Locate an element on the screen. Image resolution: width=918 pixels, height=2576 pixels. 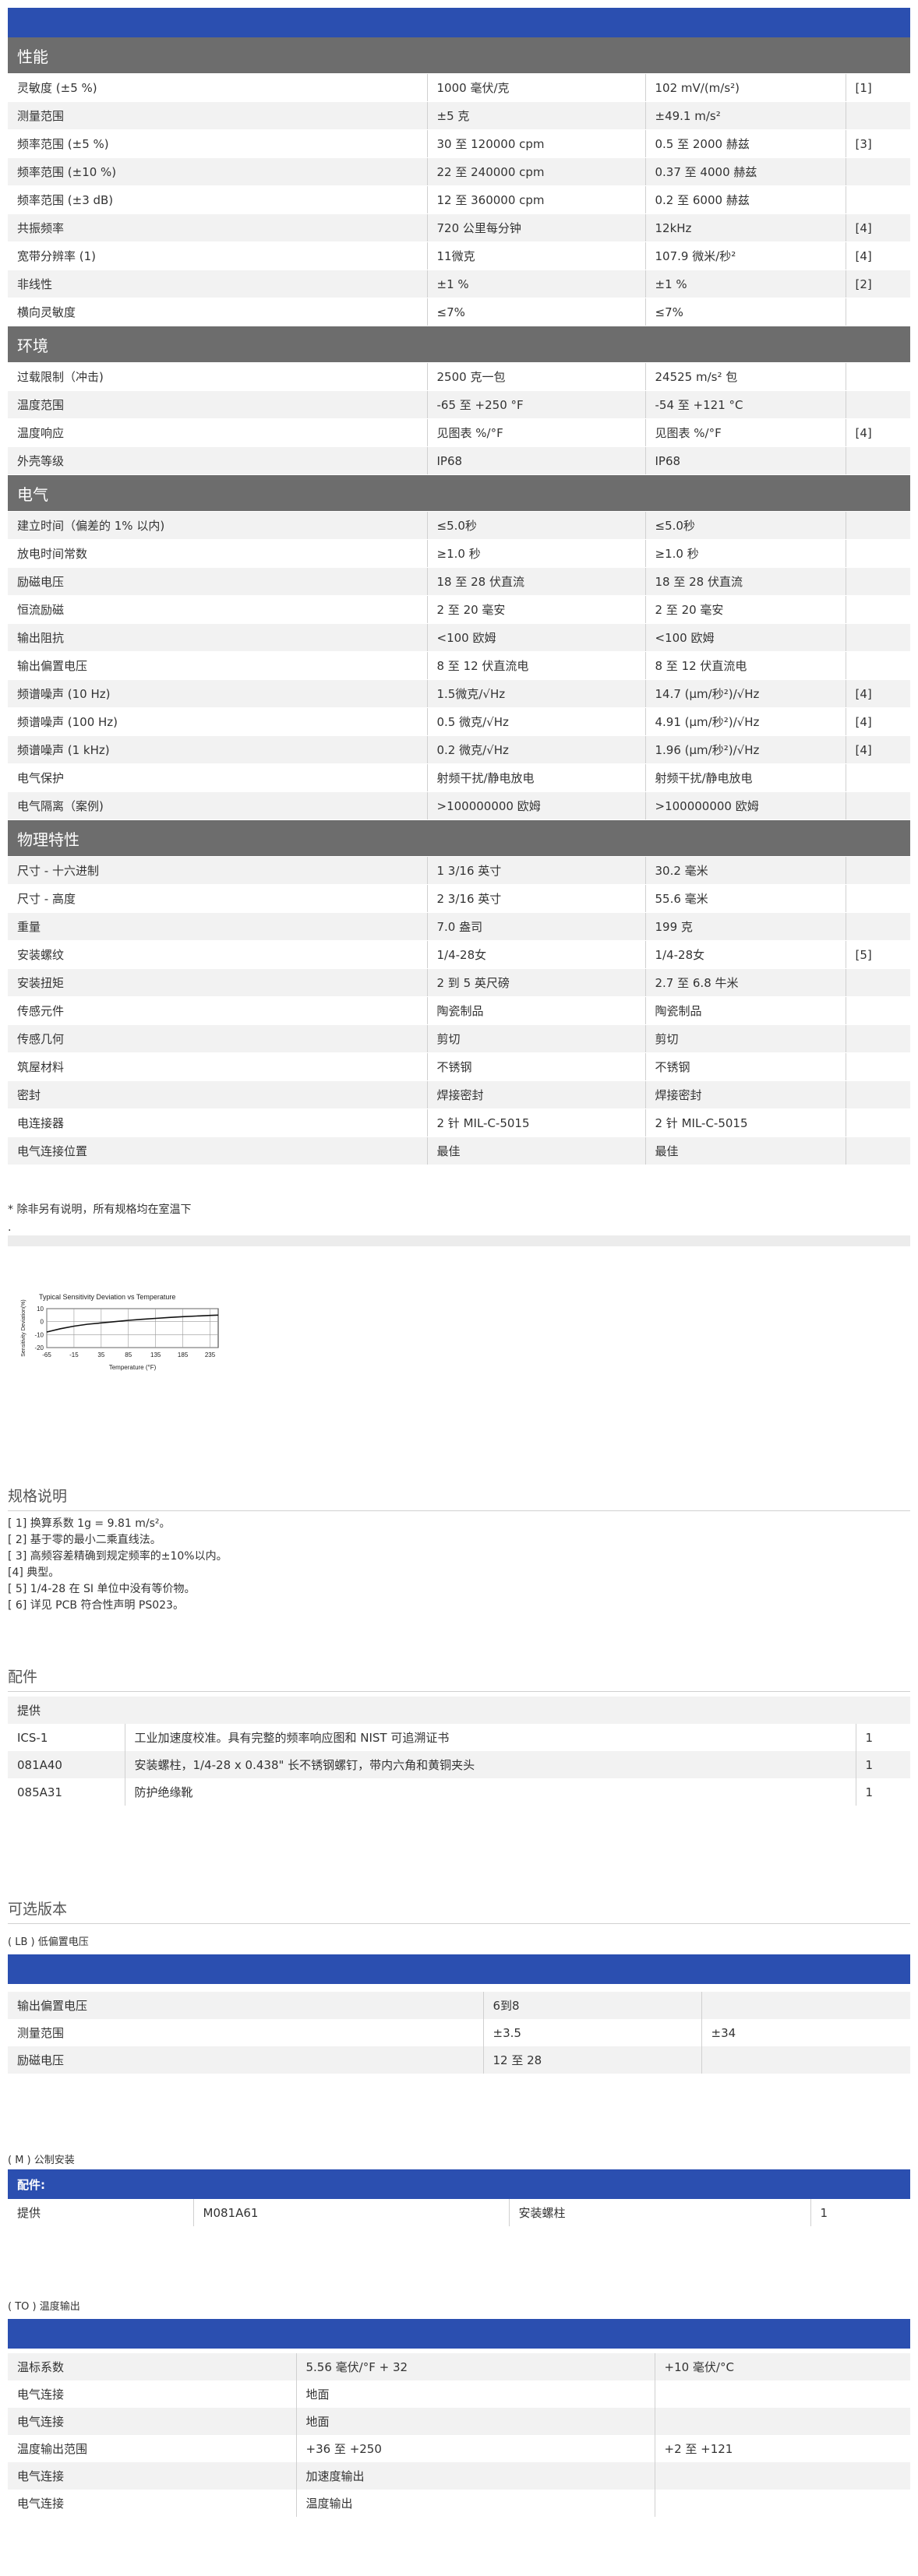
spec-row: 安装螺纹 1/4-28女 1/4-28女 [5] is located at coordinates (459, 954).